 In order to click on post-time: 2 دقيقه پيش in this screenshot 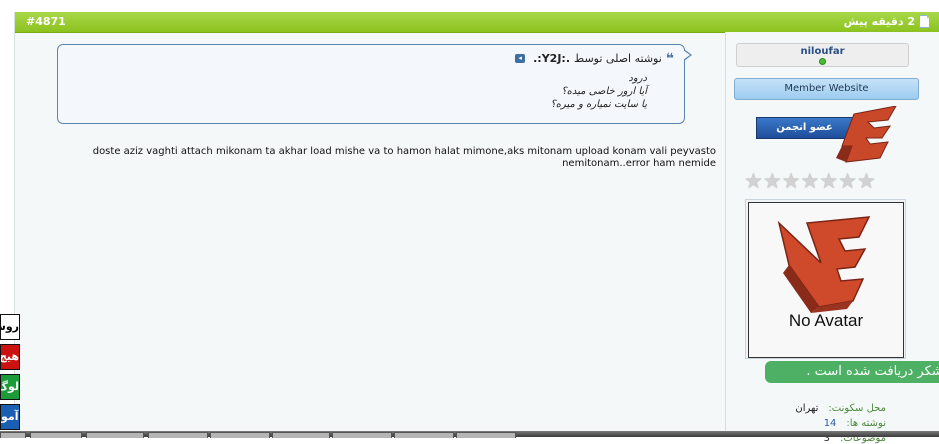, I will do `click(887, 21)`.